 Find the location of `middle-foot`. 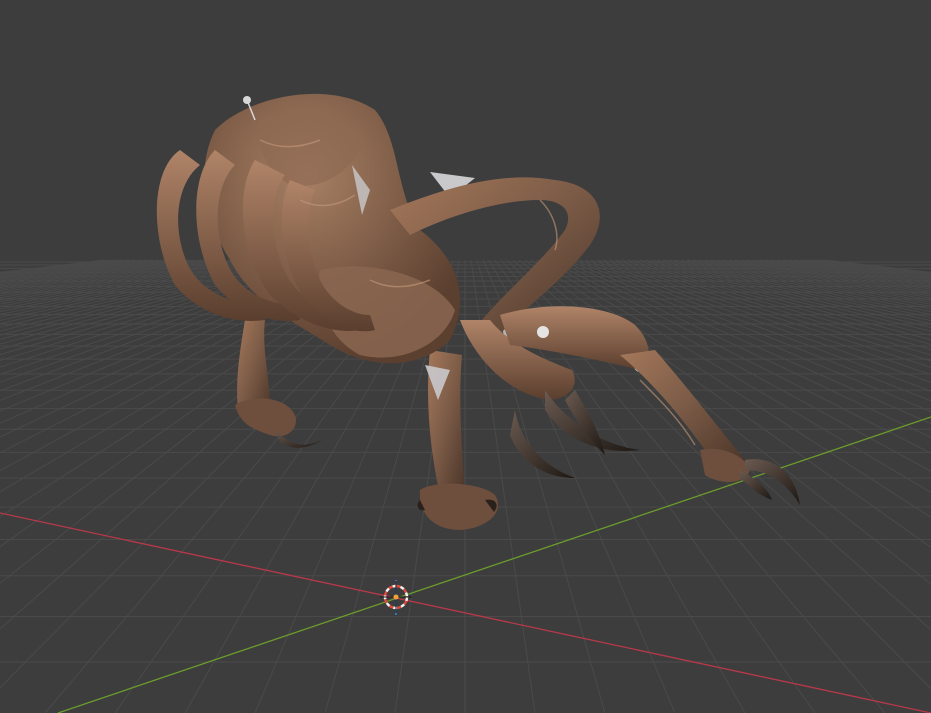

middle-foot is located at coordinates (459, 506).